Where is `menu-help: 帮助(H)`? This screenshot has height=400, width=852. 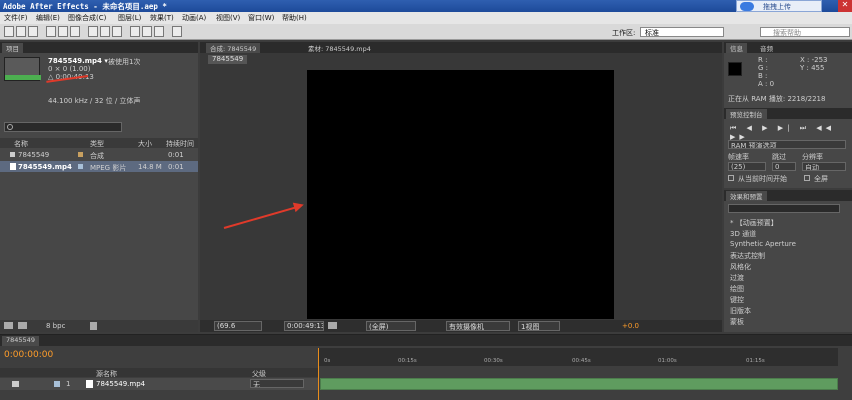
menu-help: 帮助(H) is located at coordinates (294, 18).